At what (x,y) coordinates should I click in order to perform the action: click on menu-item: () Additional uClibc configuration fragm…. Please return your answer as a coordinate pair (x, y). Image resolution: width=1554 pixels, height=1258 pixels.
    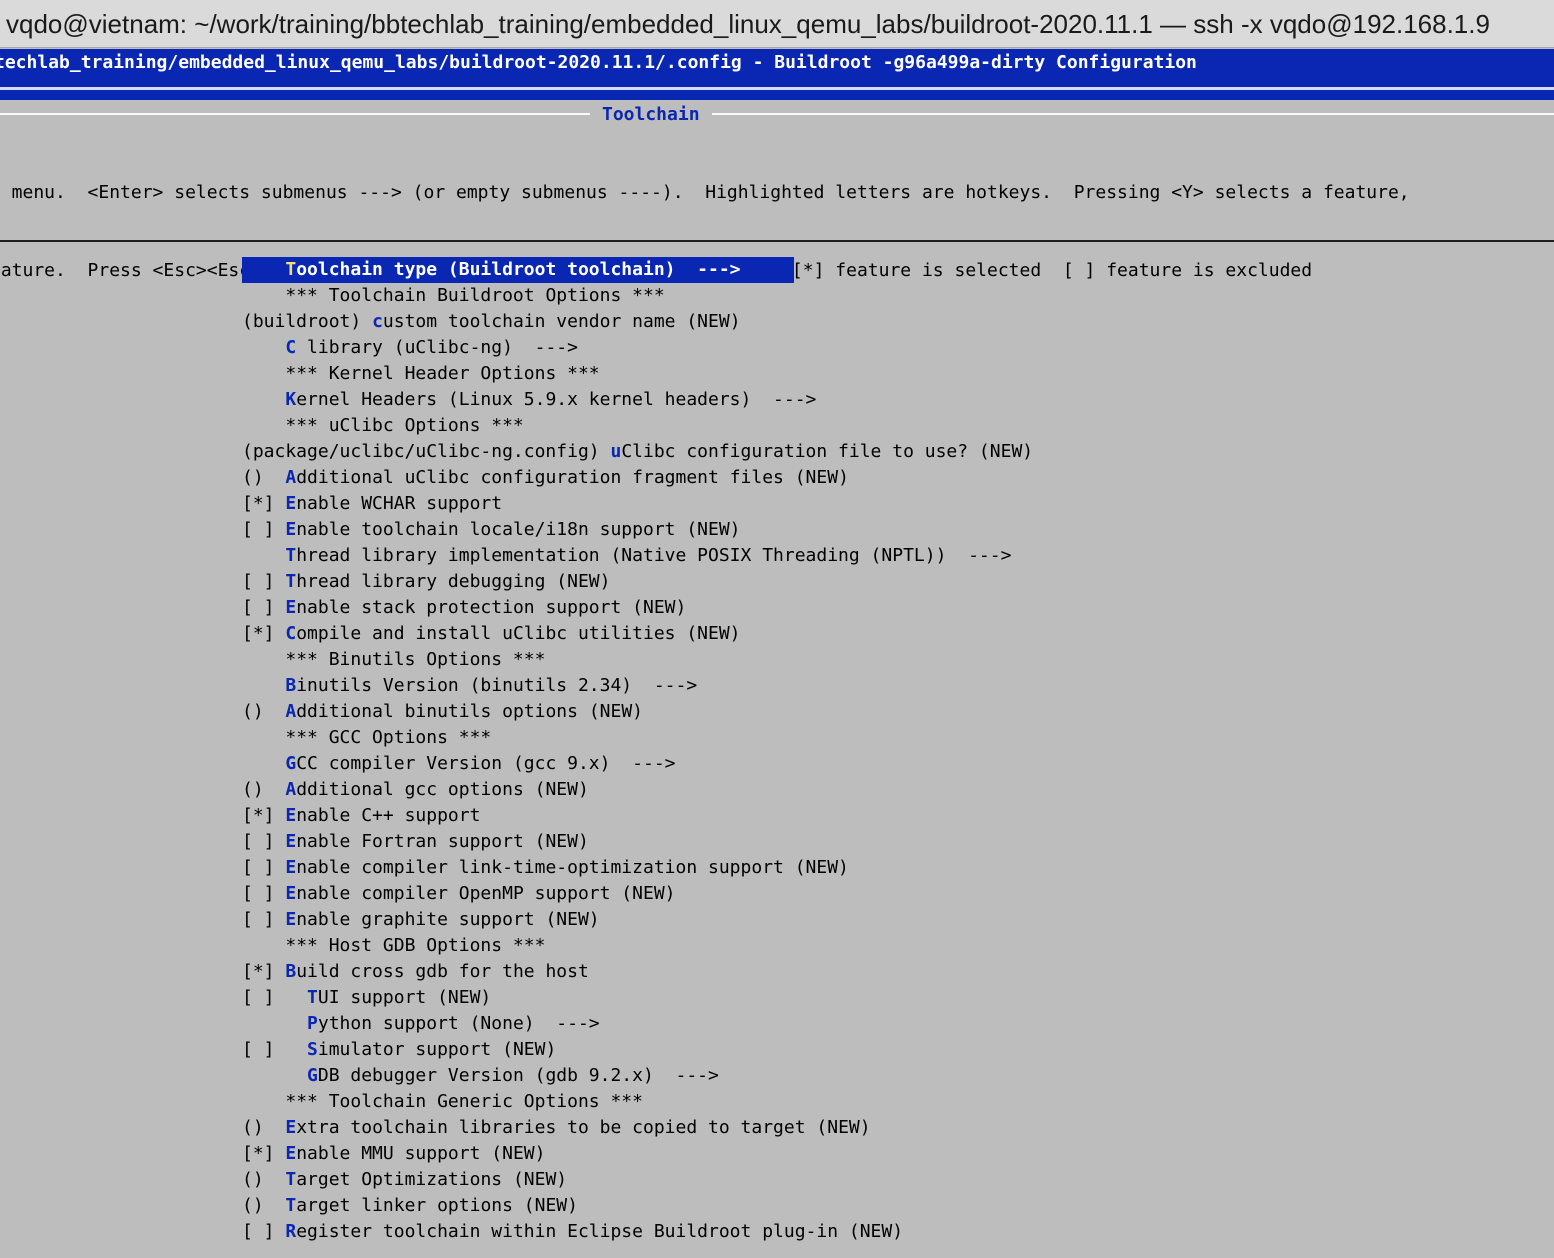
    Looking at the image, I should click on (637, 478).